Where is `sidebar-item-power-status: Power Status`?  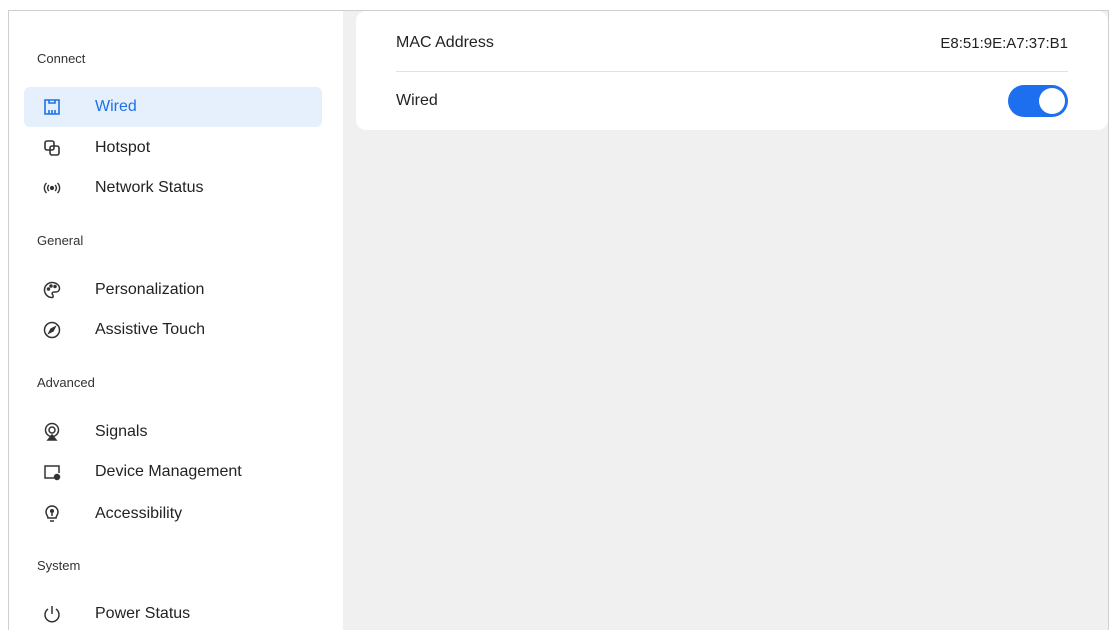
sidebar-item-power-status: Power Status is located at coordinates (173, 612).